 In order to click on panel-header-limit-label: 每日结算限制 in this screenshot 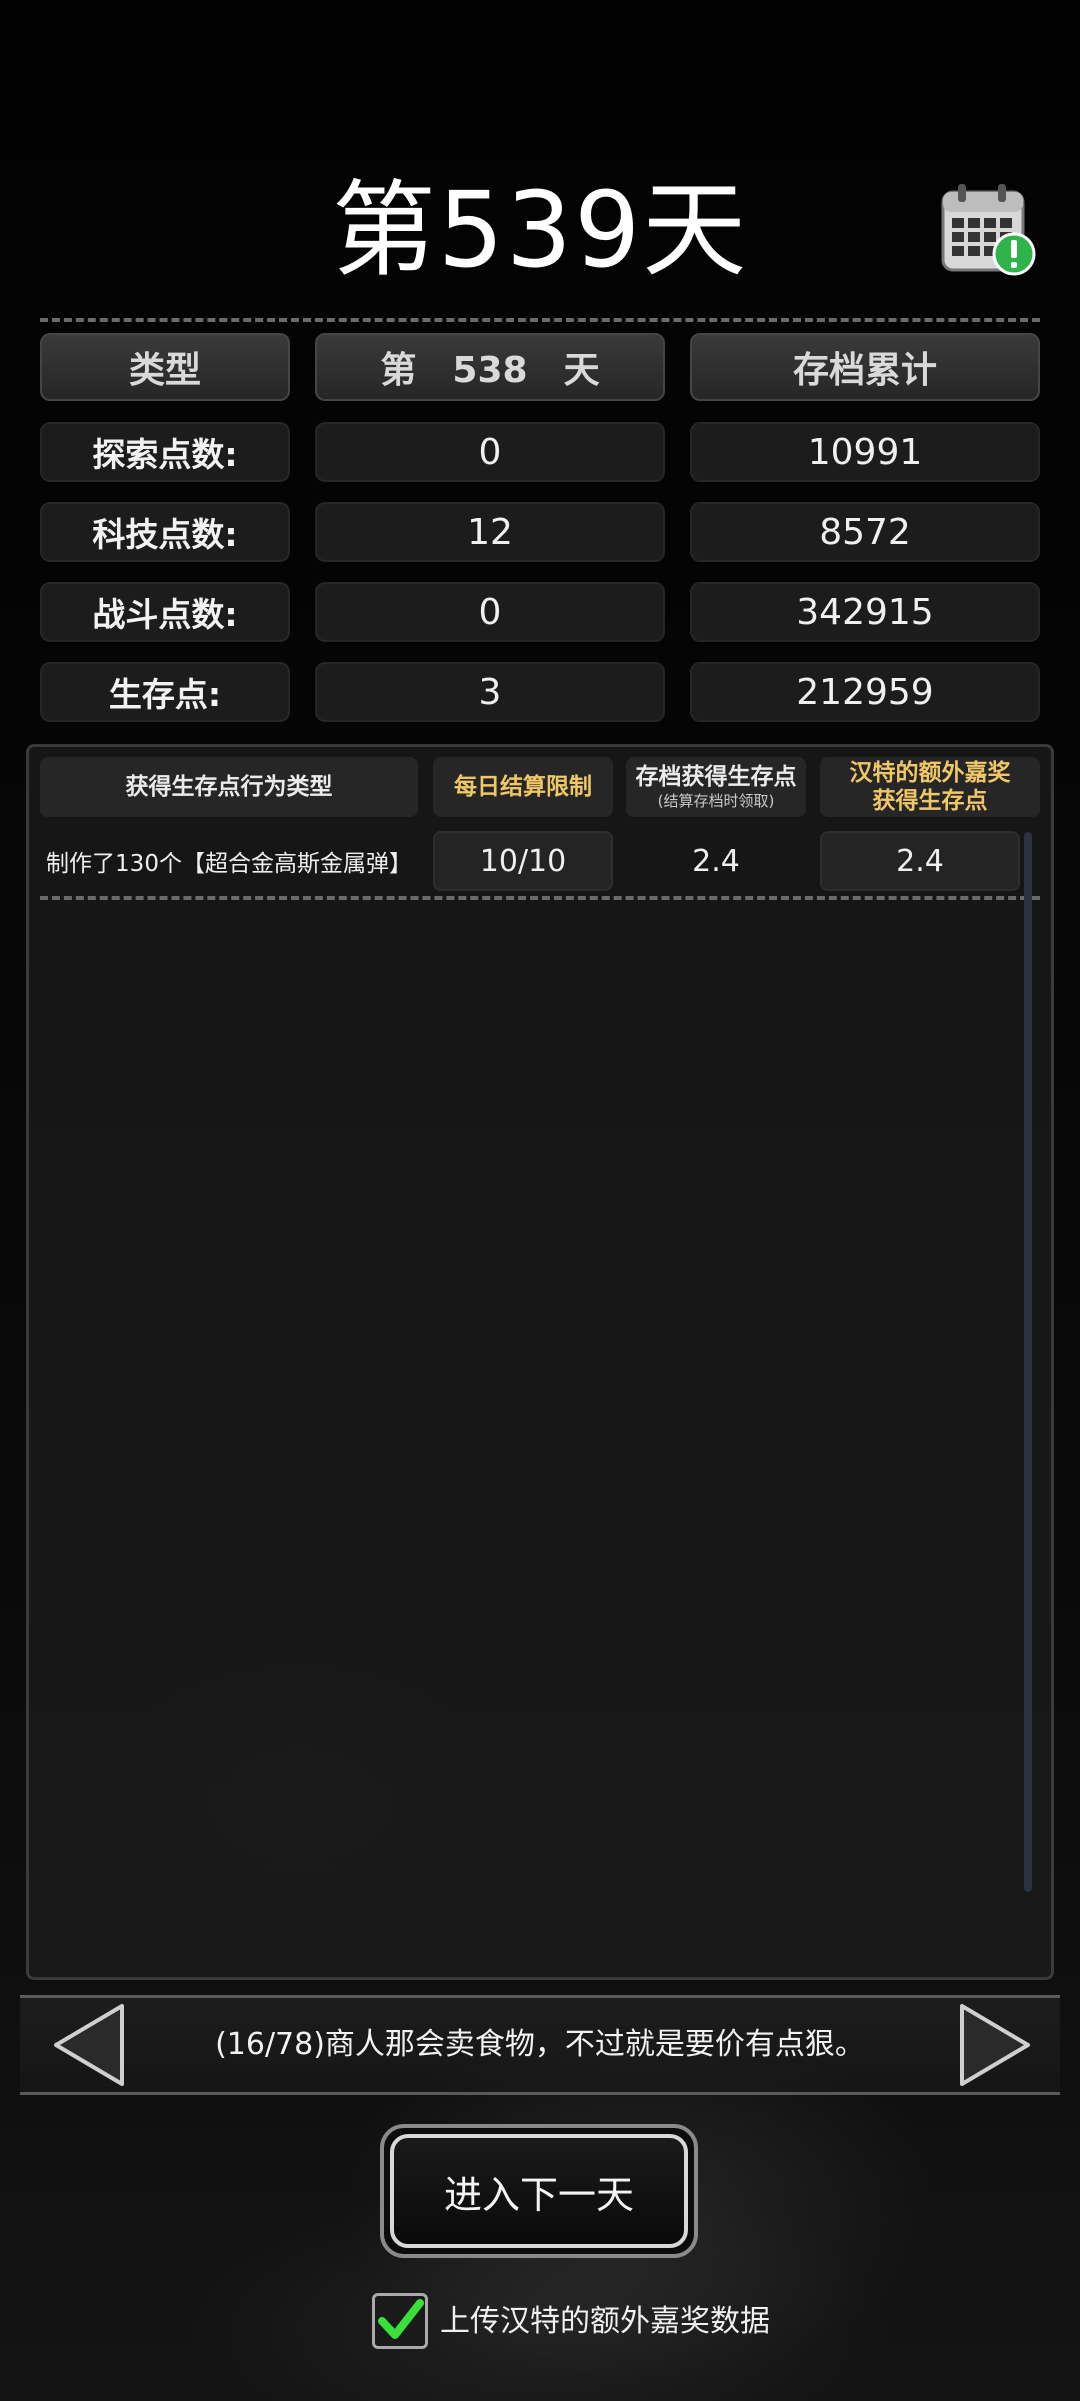, I will do `click(523, 787)`.